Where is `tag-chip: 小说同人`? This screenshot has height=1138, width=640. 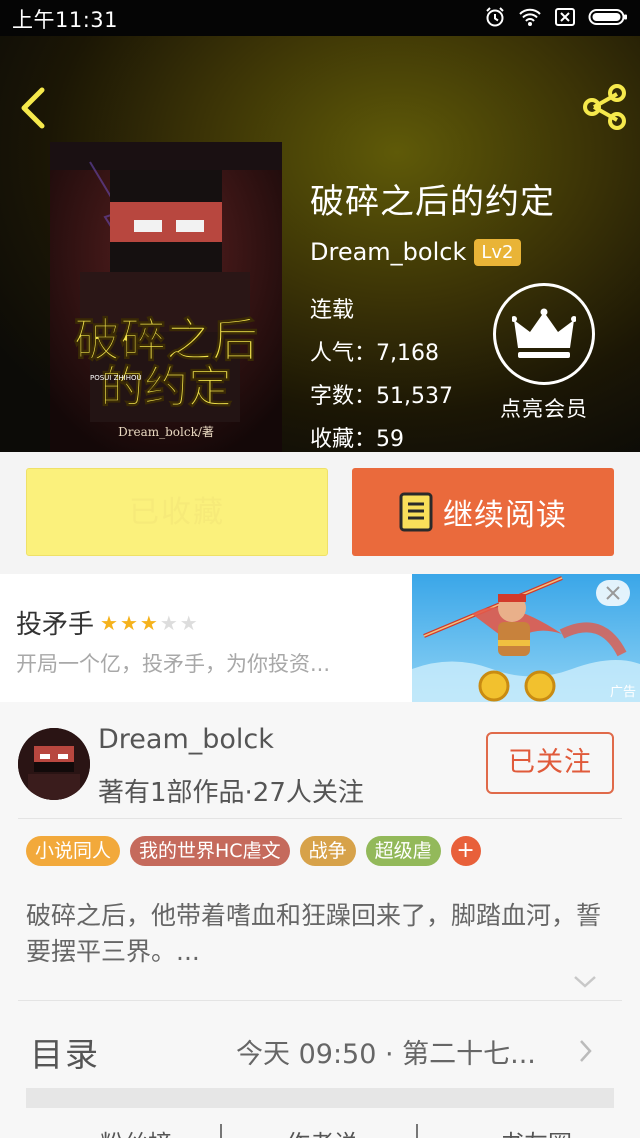 tag-chip: 小说同人 is located at coordinates (73, 851).